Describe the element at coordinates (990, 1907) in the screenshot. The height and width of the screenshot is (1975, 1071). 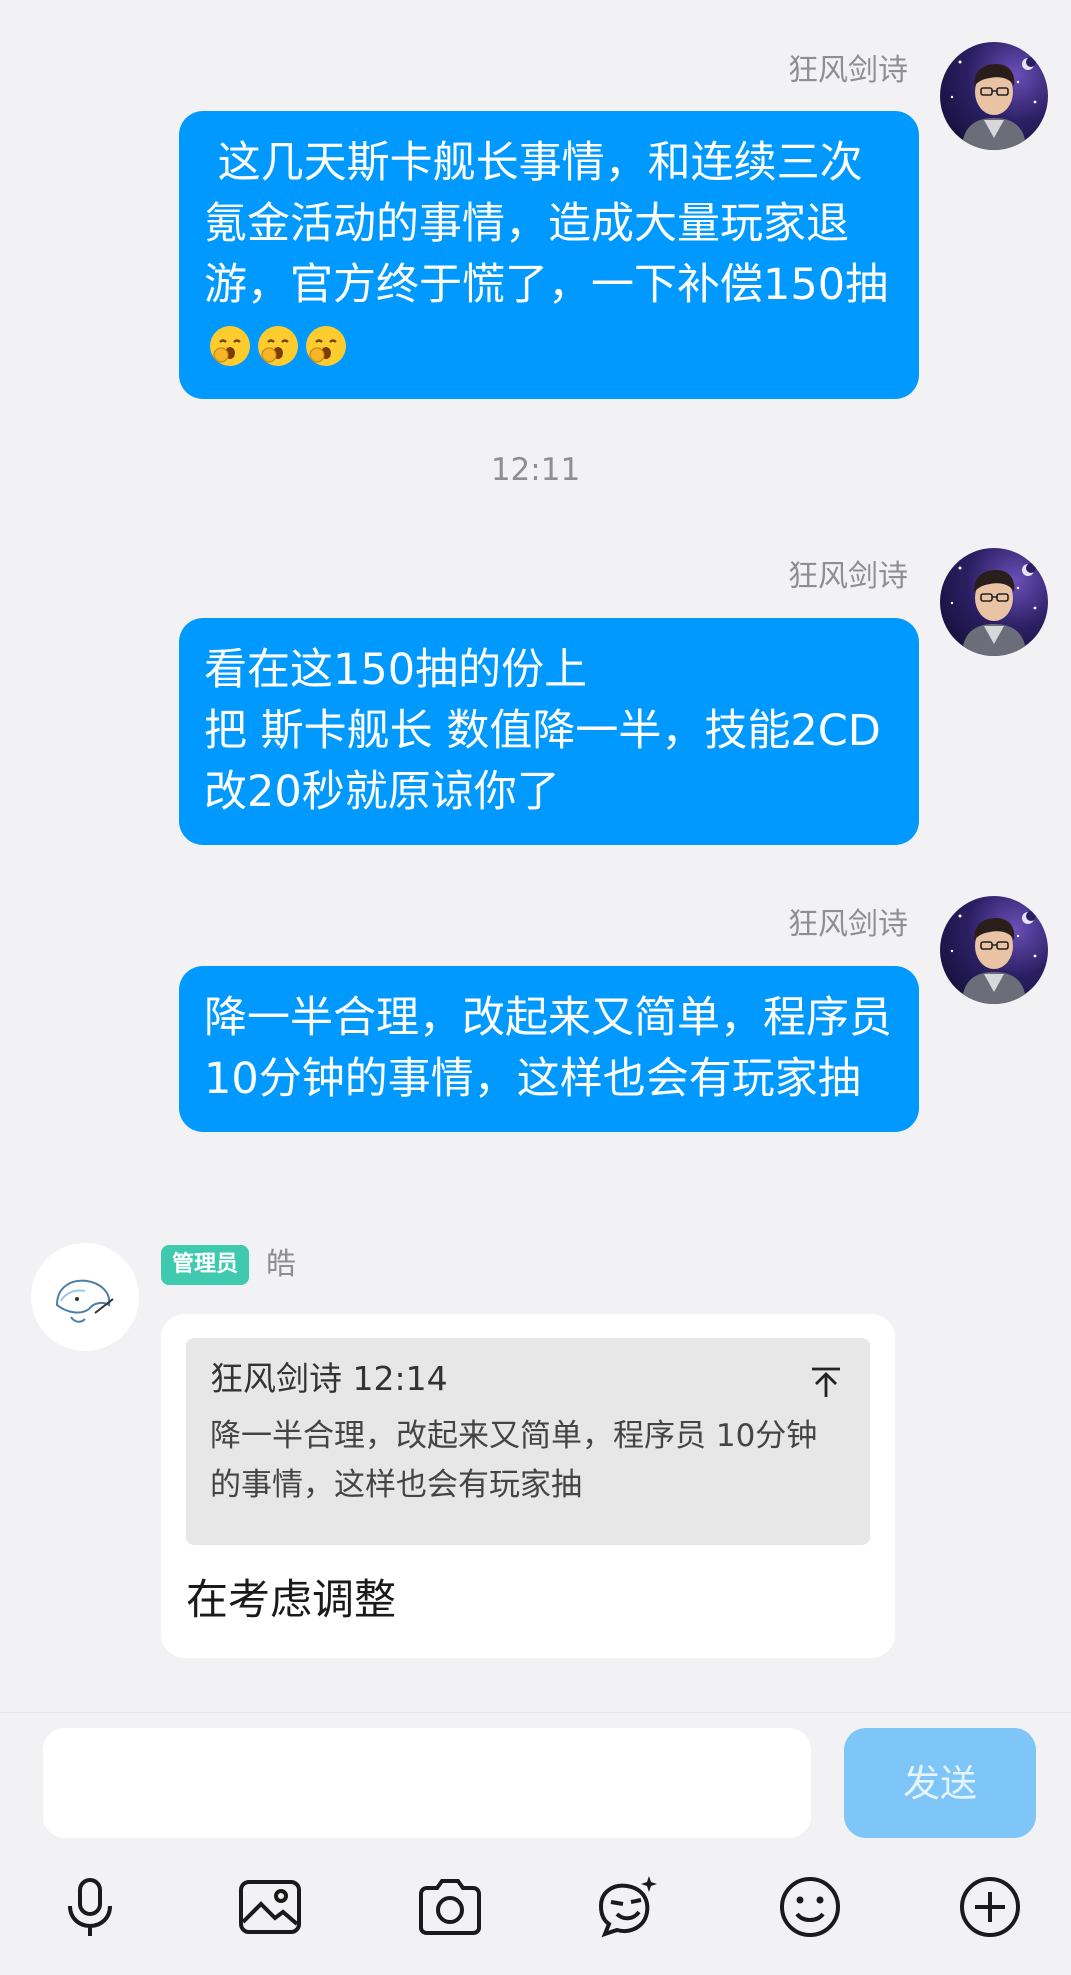
I see `plus-icon` at that location.